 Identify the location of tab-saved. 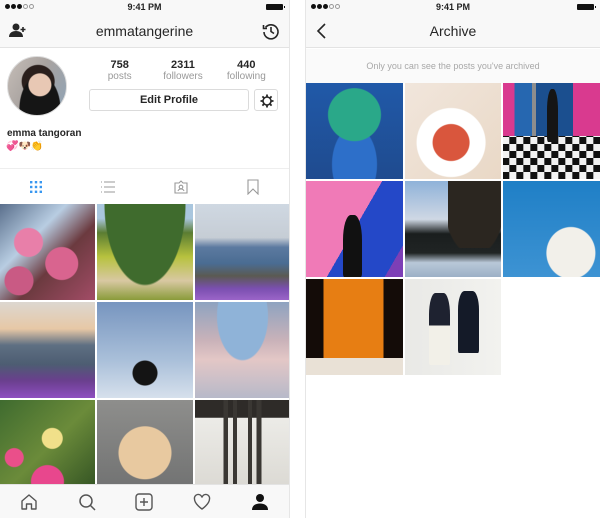
(253, 186).